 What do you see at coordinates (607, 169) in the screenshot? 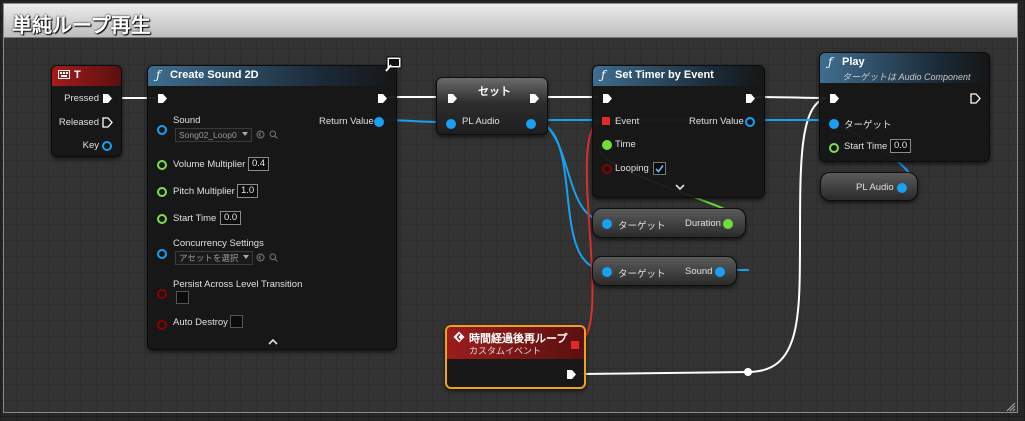
I see `looping-pin` at bounding box center [607, 169].